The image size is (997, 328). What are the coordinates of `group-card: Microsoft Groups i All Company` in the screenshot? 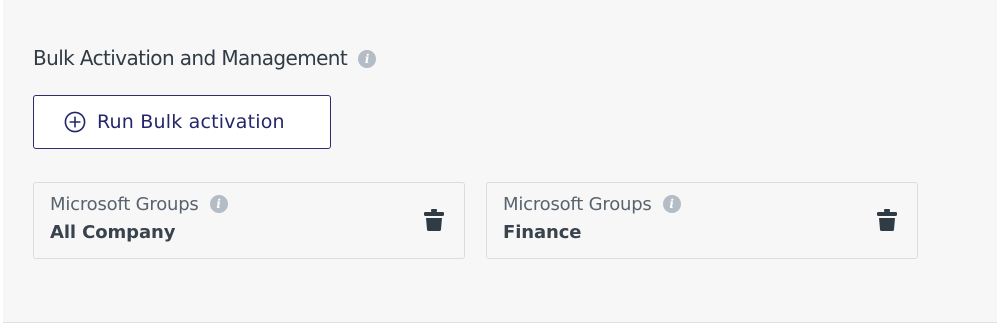 It's located at (249, 220).